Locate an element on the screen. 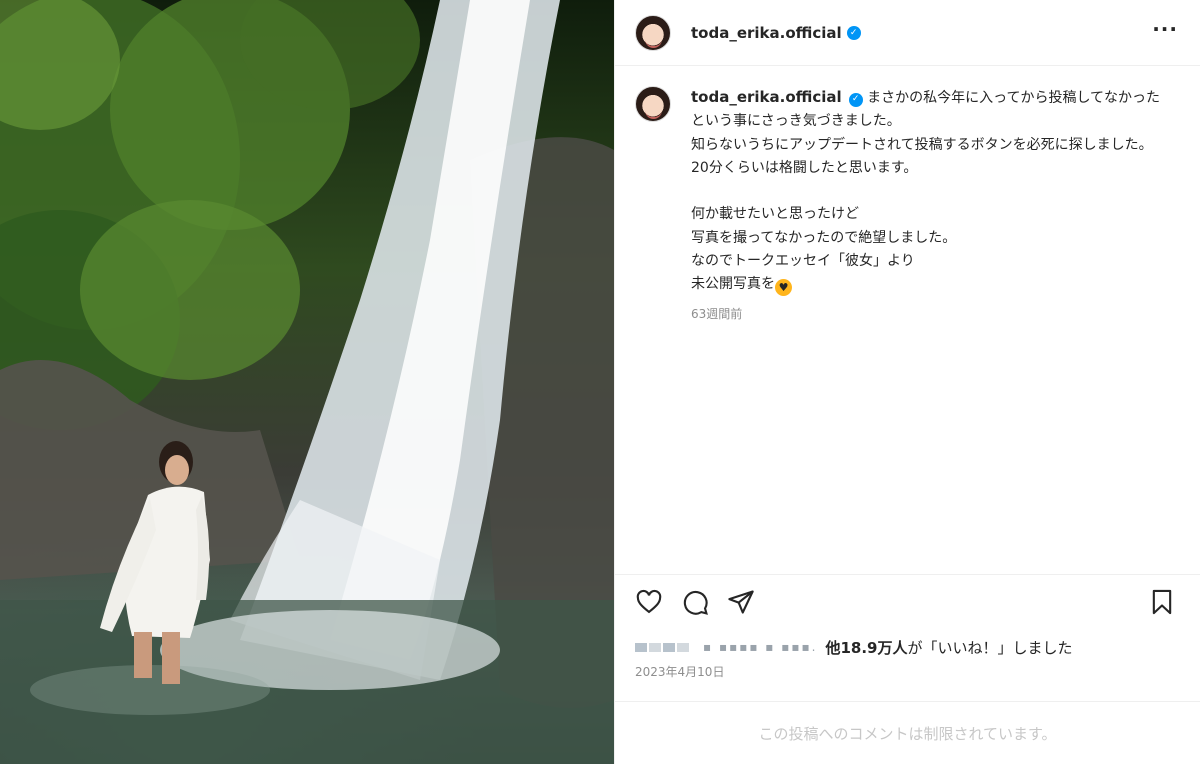 Image resolution: width=1200 pixels, height=764 pixels. post-date: 2023年4月10日 is located at coordinates (679, 671).